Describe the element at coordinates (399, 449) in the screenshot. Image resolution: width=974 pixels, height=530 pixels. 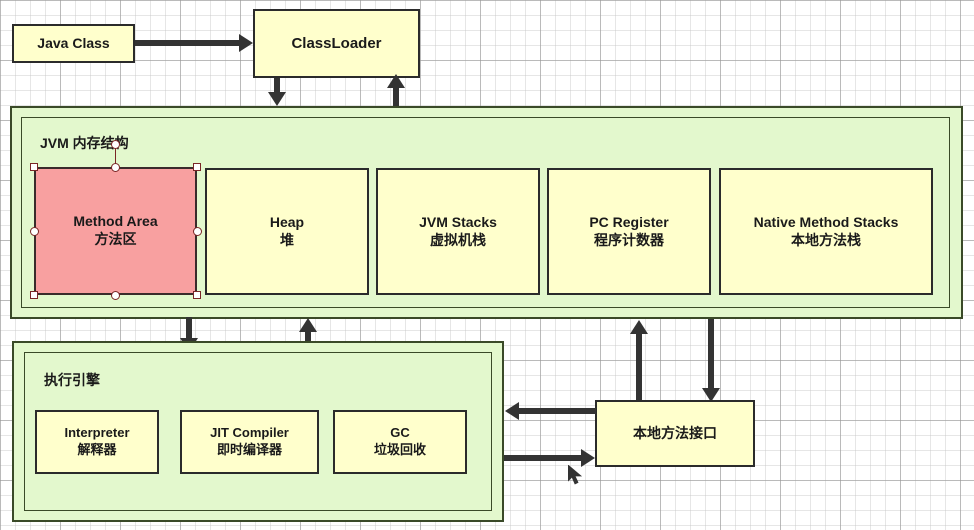
I see `node-gc-label-zh: 垃圾回收` at that location.